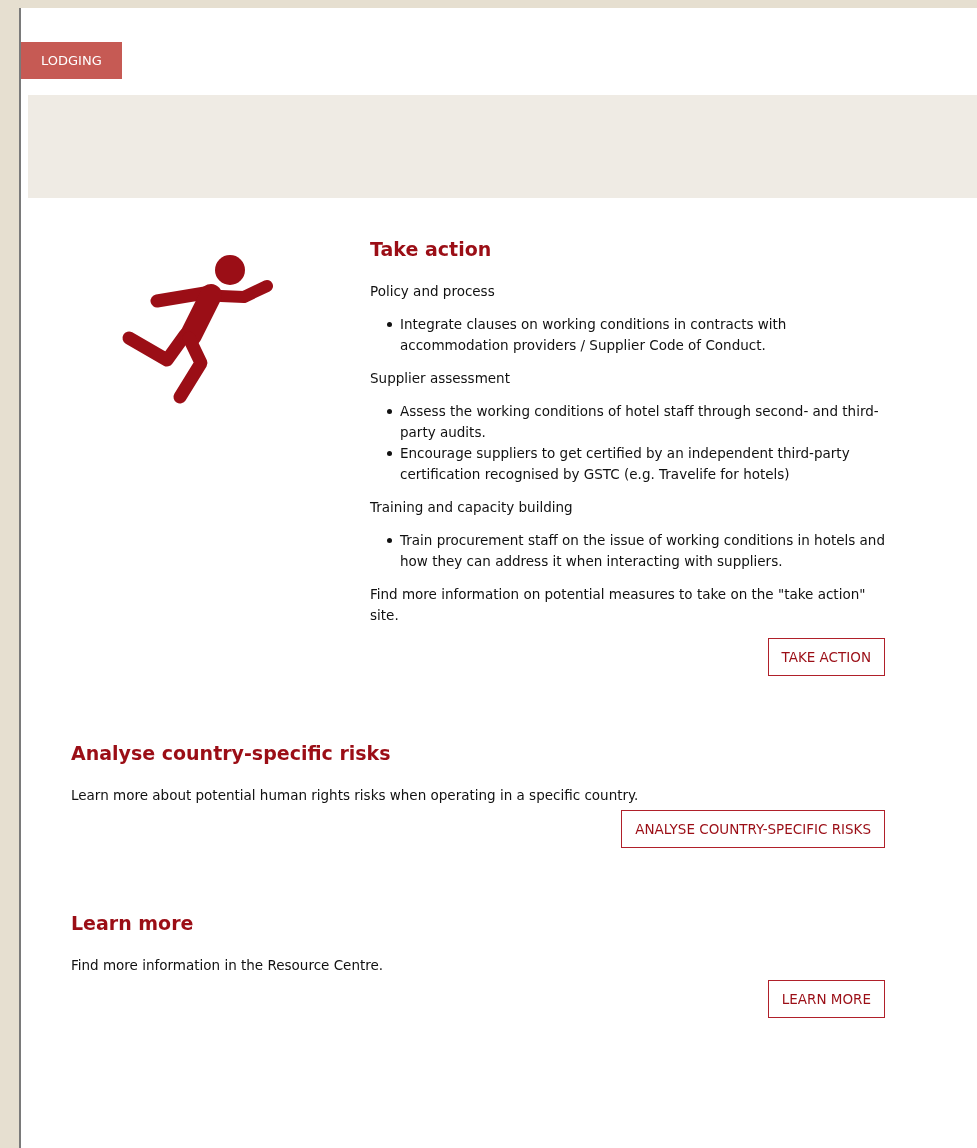  What do you see at coordinates (231, 753) in the screenshot?
I see `section-heading: Analyse country-specific risks` at bounding box center [231, 753].